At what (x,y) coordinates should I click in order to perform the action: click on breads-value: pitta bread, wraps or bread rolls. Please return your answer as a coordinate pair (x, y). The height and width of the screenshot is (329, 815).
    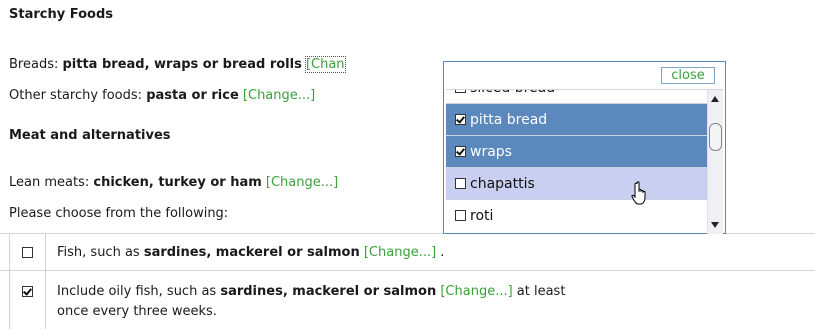
    Looking at the image, I should click on (182, 64).